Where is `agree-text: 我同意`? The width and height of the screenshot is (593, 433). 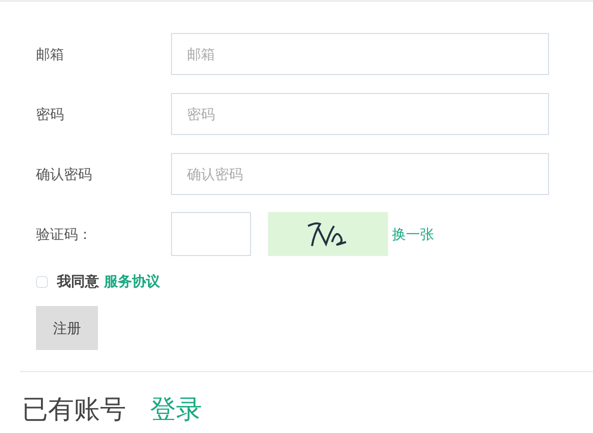
agree-text: 我同意 is located at coordinates (78, 281).